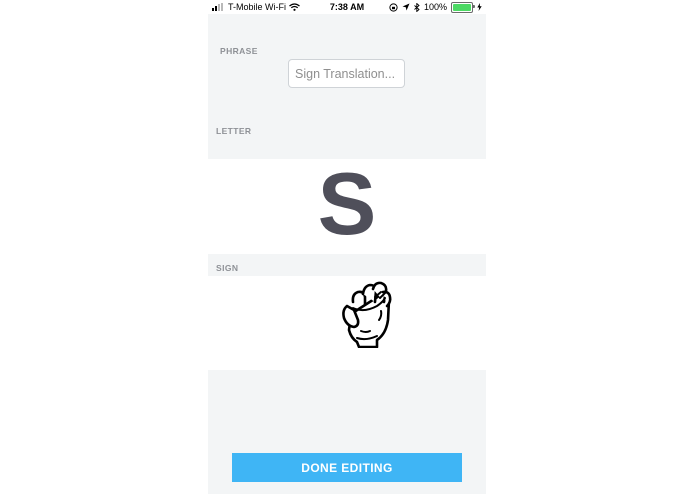  Describe the element at coordinates (347, 7) in the screenshot. I see `status-bar: T-Mobile Wi-Fi 7:38 AM 100%` at that location.